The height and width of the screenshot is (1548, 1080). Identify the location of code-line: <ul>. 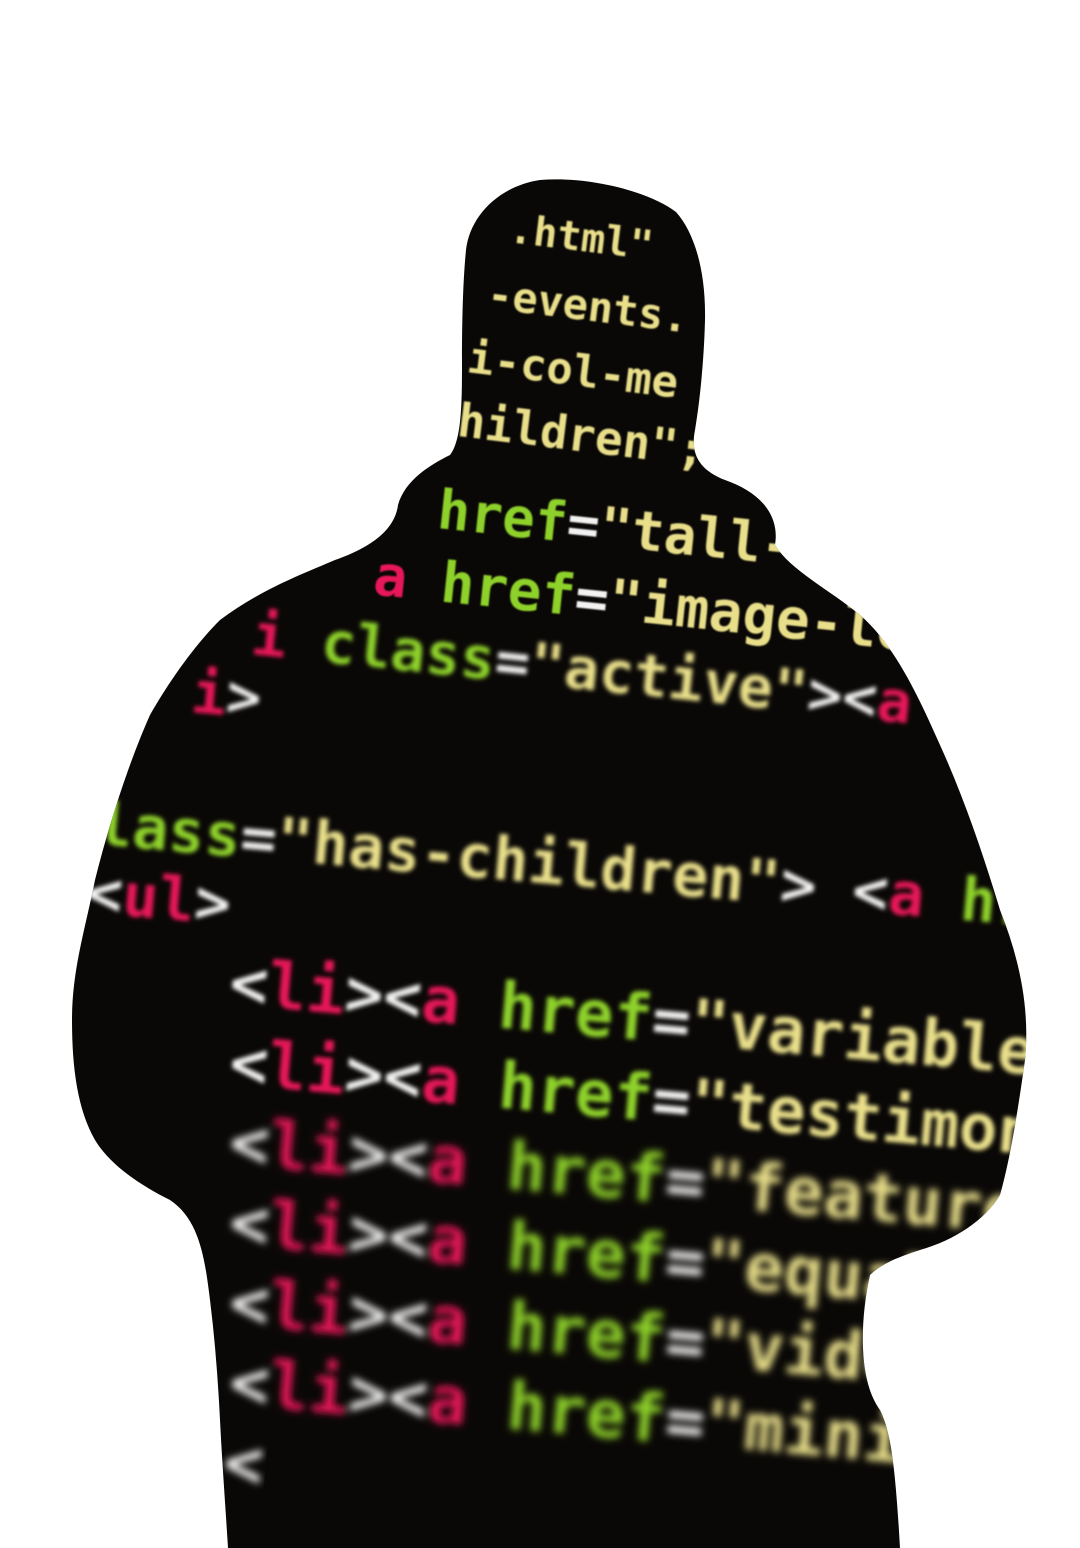
(159, 898).